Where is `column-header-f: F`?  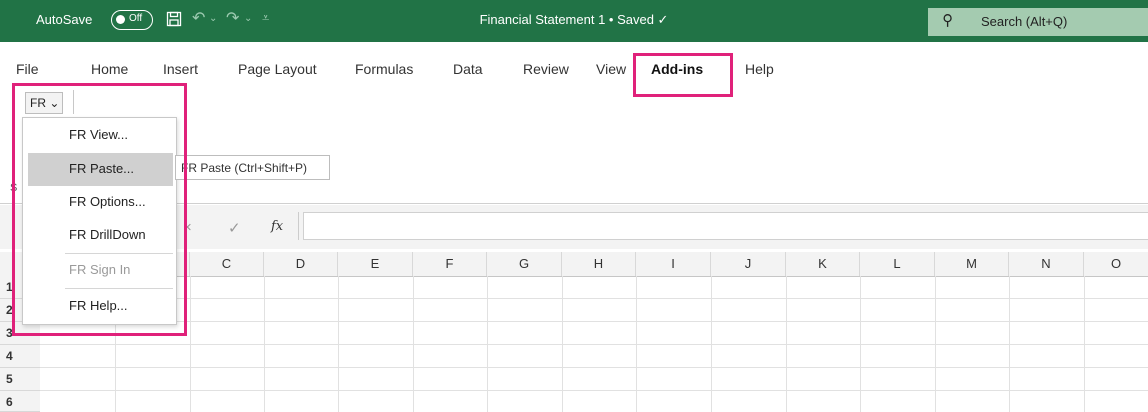 column-header-f: F is located at coordinates (450, 264).